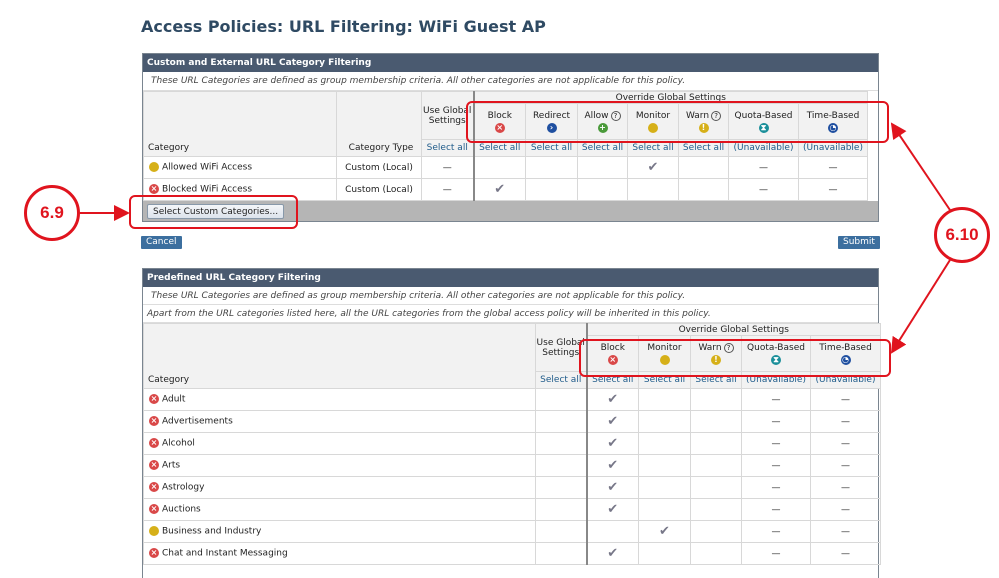 The image size is (999, 578). Describe the element at coordinates (213, 212) in the screenshot. I see `highlight-select-custom` at that location.